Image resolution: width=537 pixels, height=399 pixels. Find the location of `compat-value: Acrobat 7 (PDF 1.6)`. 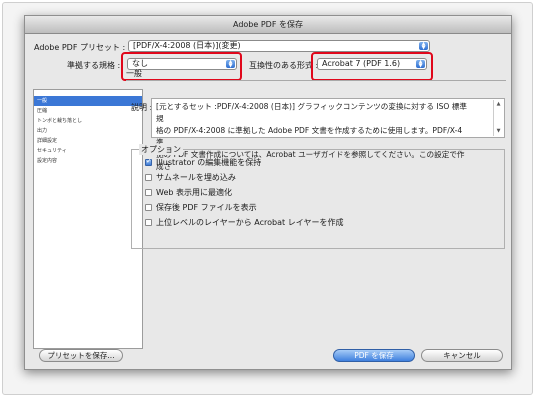

compat-value: Acrobat 7 (PDF 1.6) is located at coordinates (361, 63).